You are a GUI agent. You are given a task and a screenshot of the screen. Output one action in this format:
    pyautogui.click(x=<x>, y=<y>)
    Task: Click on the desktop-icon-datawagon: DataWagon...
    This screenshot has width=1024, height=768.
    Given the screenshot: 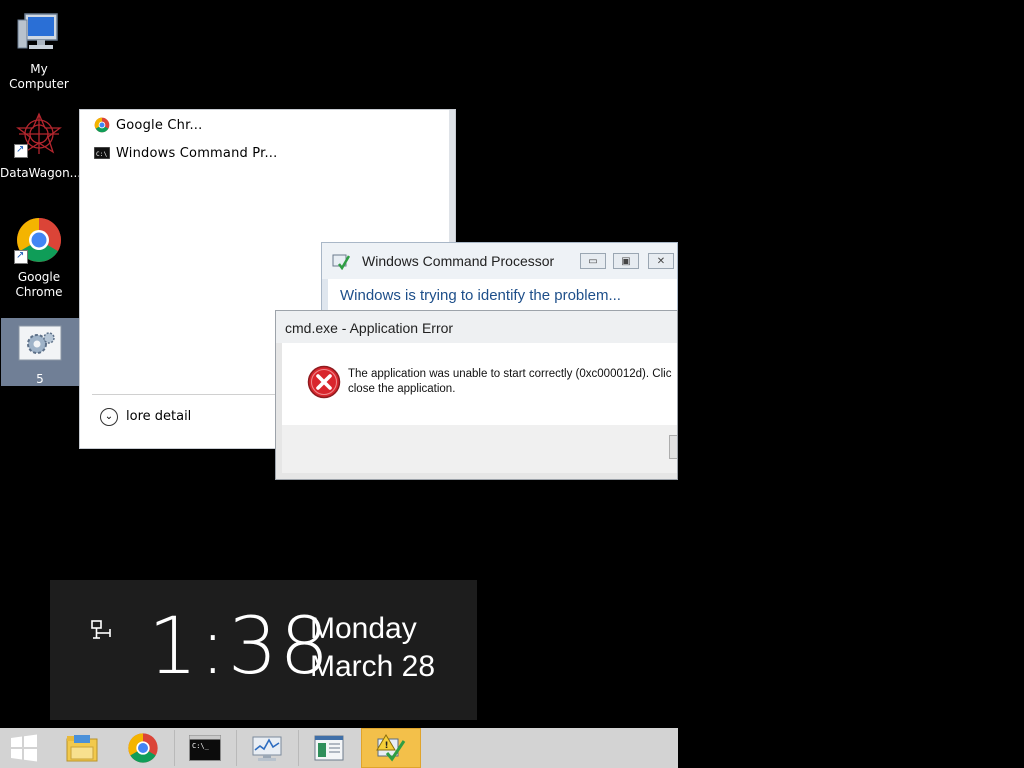 What is the action you would take?
    pyautogui.click(x=41, y=147)
    